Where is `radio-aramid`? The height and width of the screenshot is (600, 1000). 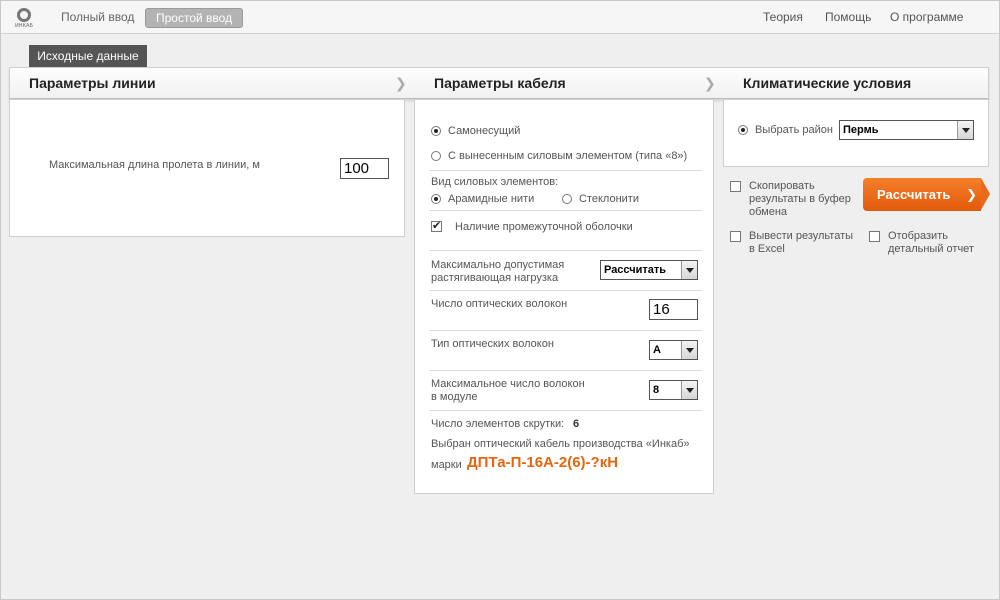 radio-aramid is located at coordinates (436, 199).